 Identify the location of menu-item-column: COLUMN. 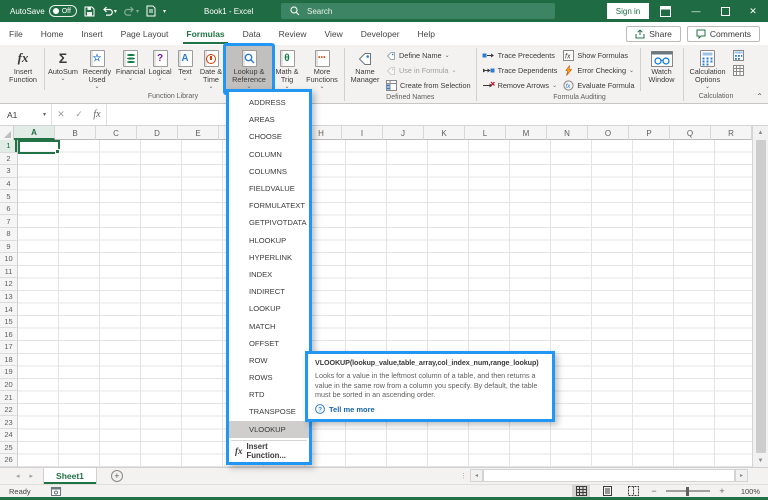
(269, 154).